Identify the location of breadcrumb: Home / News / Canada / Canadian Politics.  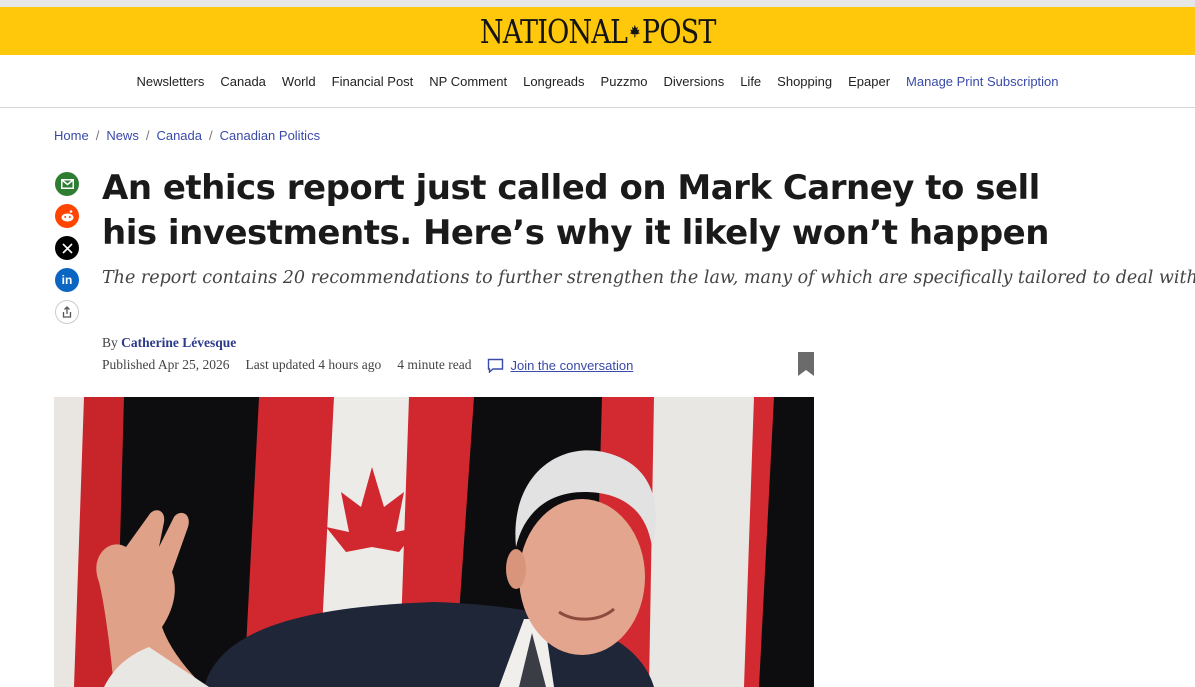
(187, 135).